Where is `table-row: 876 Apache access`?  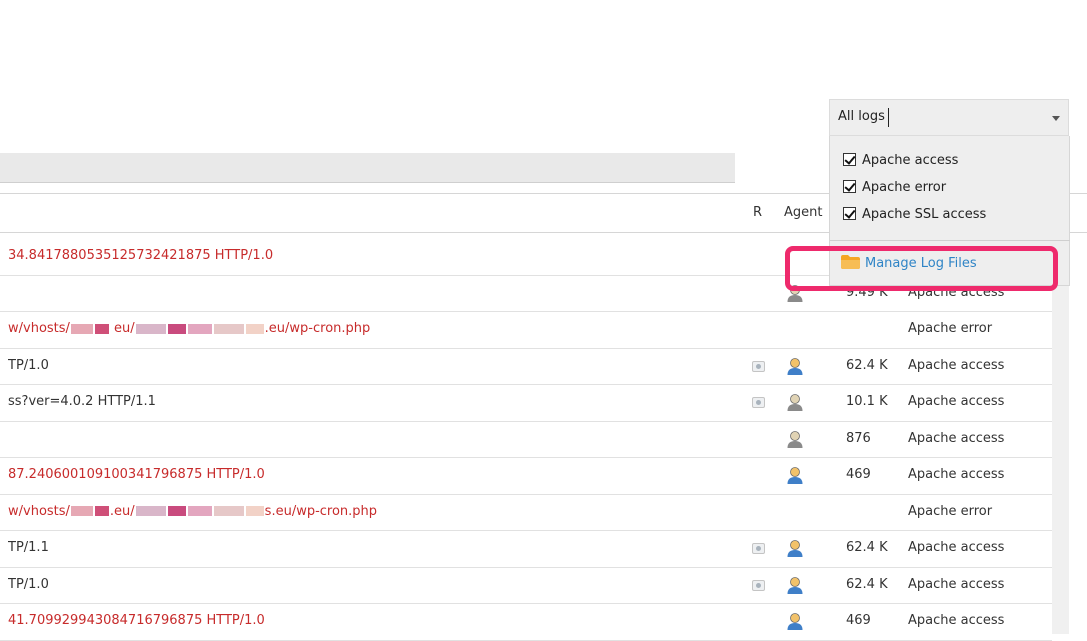
table-row: 876 Apache access is located at coordinates (526, 440).